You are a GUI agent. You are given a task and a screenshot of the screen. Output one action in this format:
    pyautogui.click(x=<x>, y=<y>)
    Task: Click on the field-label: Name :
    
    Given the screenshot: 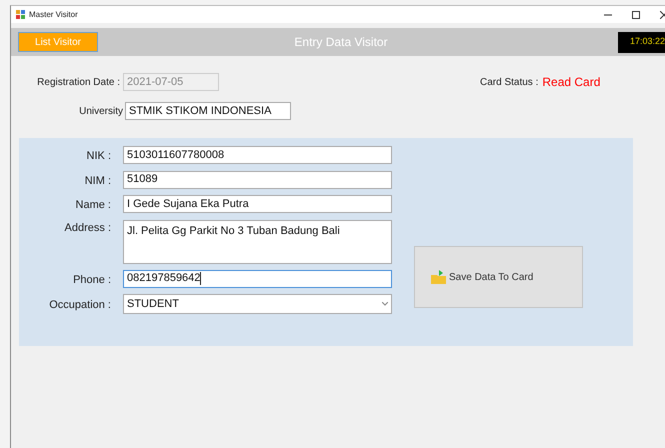 What is the action you would take?
    pyautogui.click(x=93, y=205)
    